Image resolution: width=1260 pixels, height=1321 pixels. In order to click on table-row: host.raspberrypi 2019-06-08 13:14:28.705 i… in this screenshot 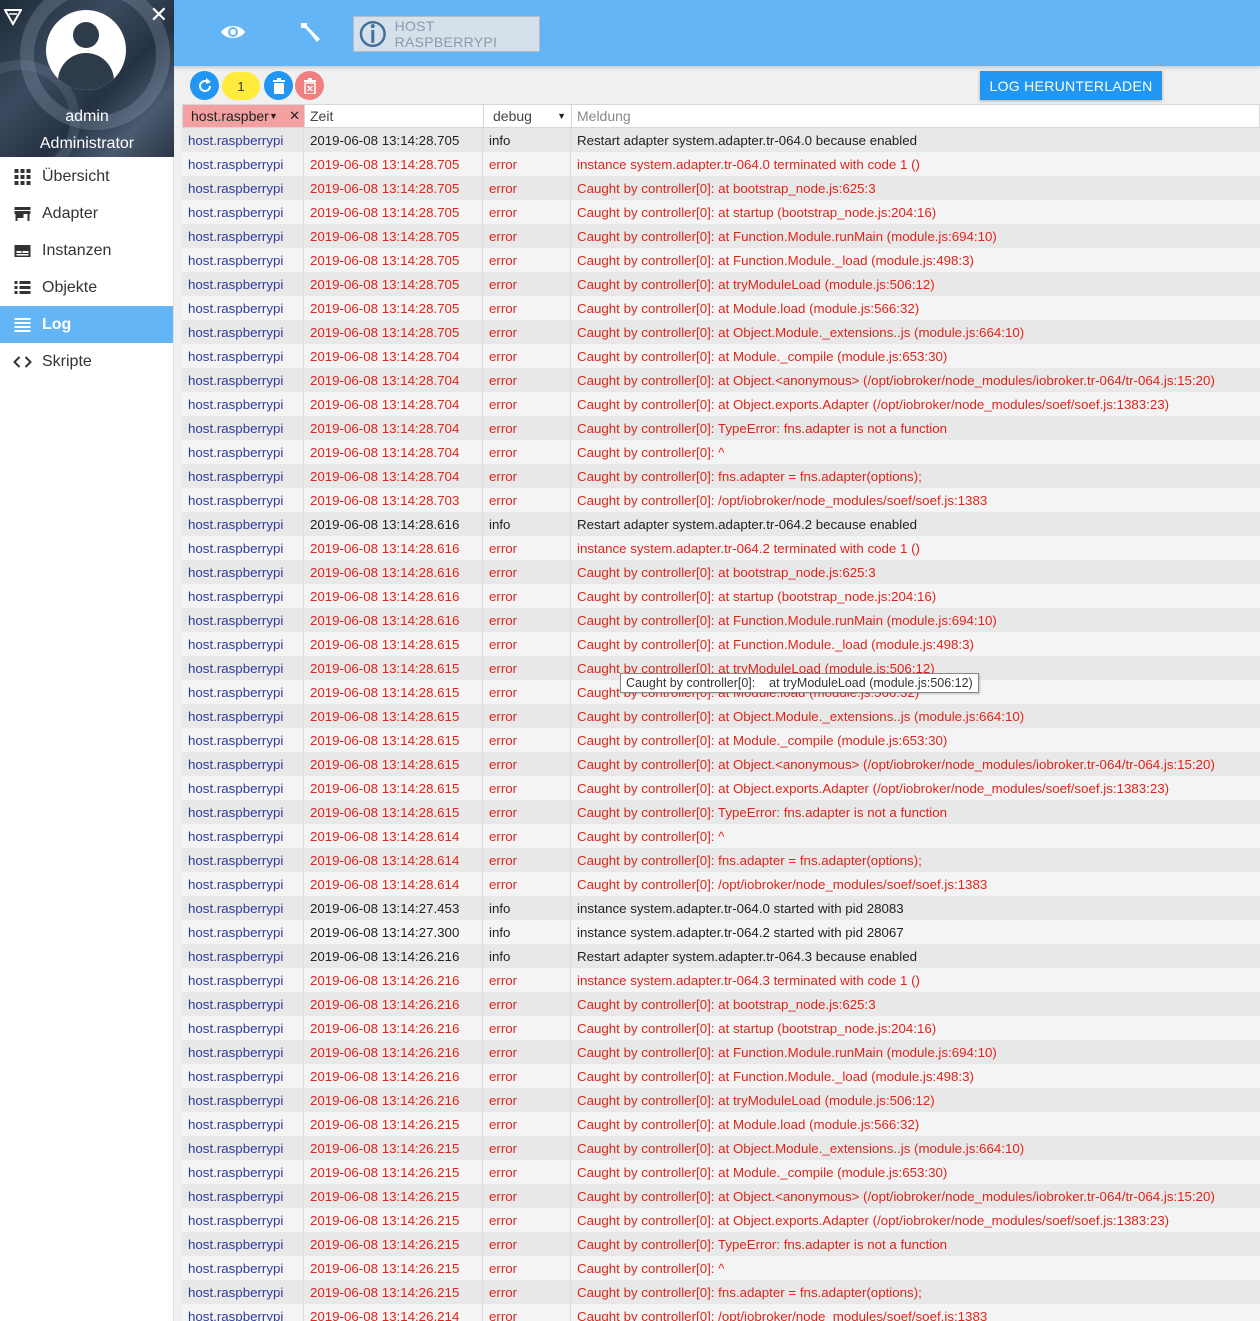, I will do `click(721, 140)`.